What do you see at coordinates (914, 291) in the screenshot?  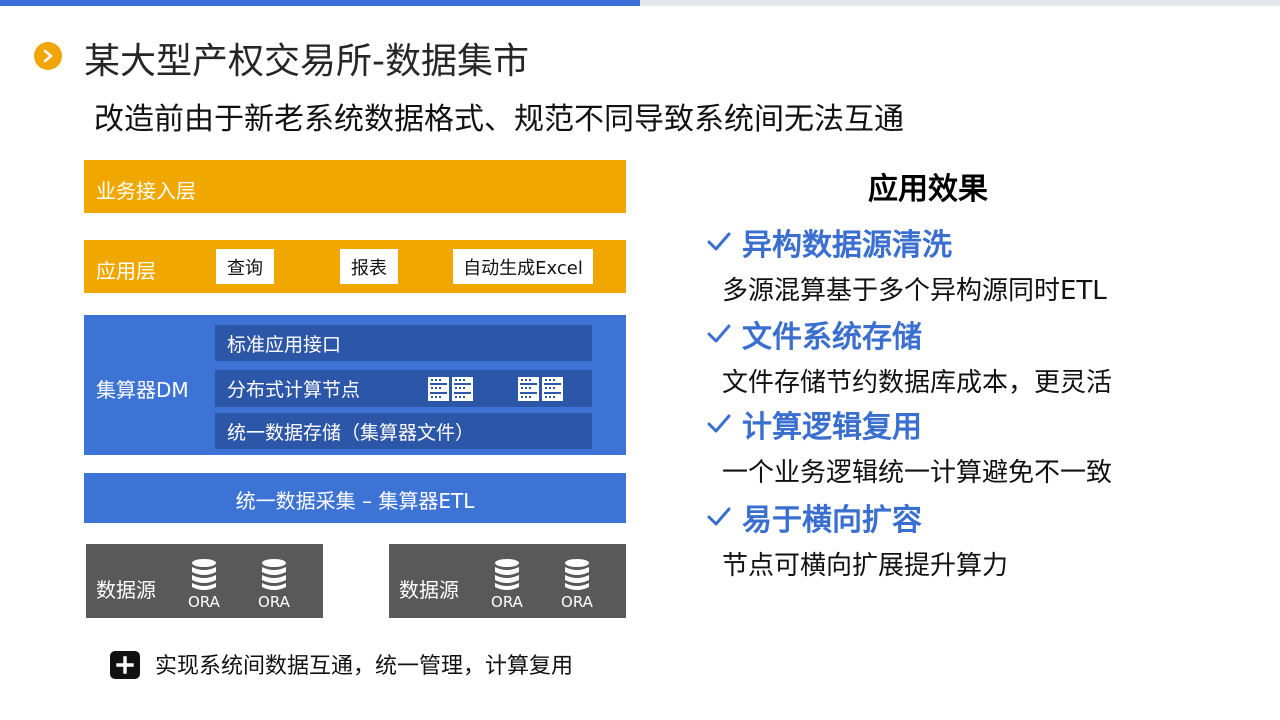 I see `effect-description: 多源混算基于多个异构源同时ETL` at bounding box center [914, 291].